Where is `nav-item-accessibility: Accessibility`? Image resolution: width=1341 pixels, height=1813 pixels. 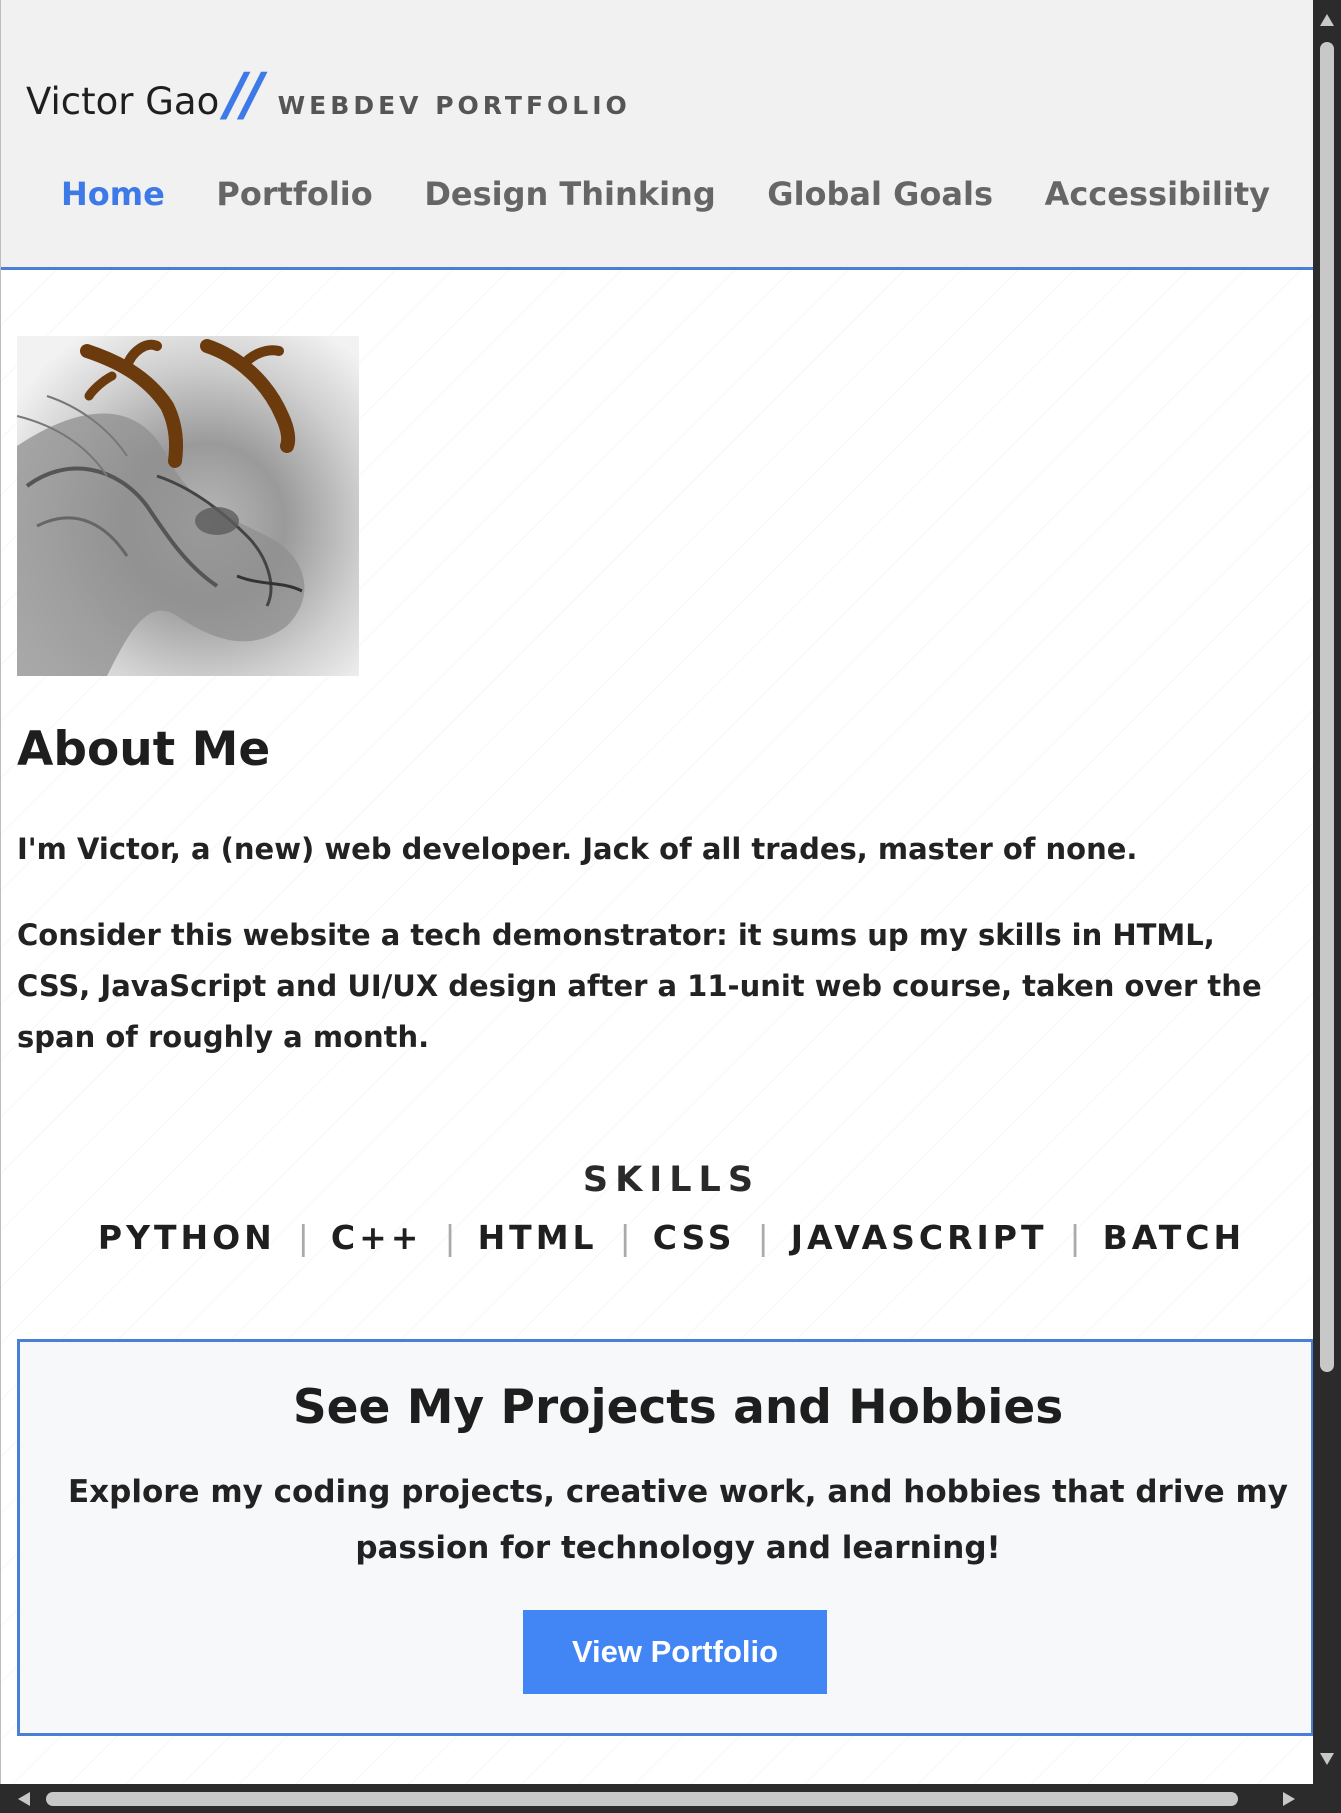
nav-item-accessibility: Accessibility is located at coordinates (1157, 194).